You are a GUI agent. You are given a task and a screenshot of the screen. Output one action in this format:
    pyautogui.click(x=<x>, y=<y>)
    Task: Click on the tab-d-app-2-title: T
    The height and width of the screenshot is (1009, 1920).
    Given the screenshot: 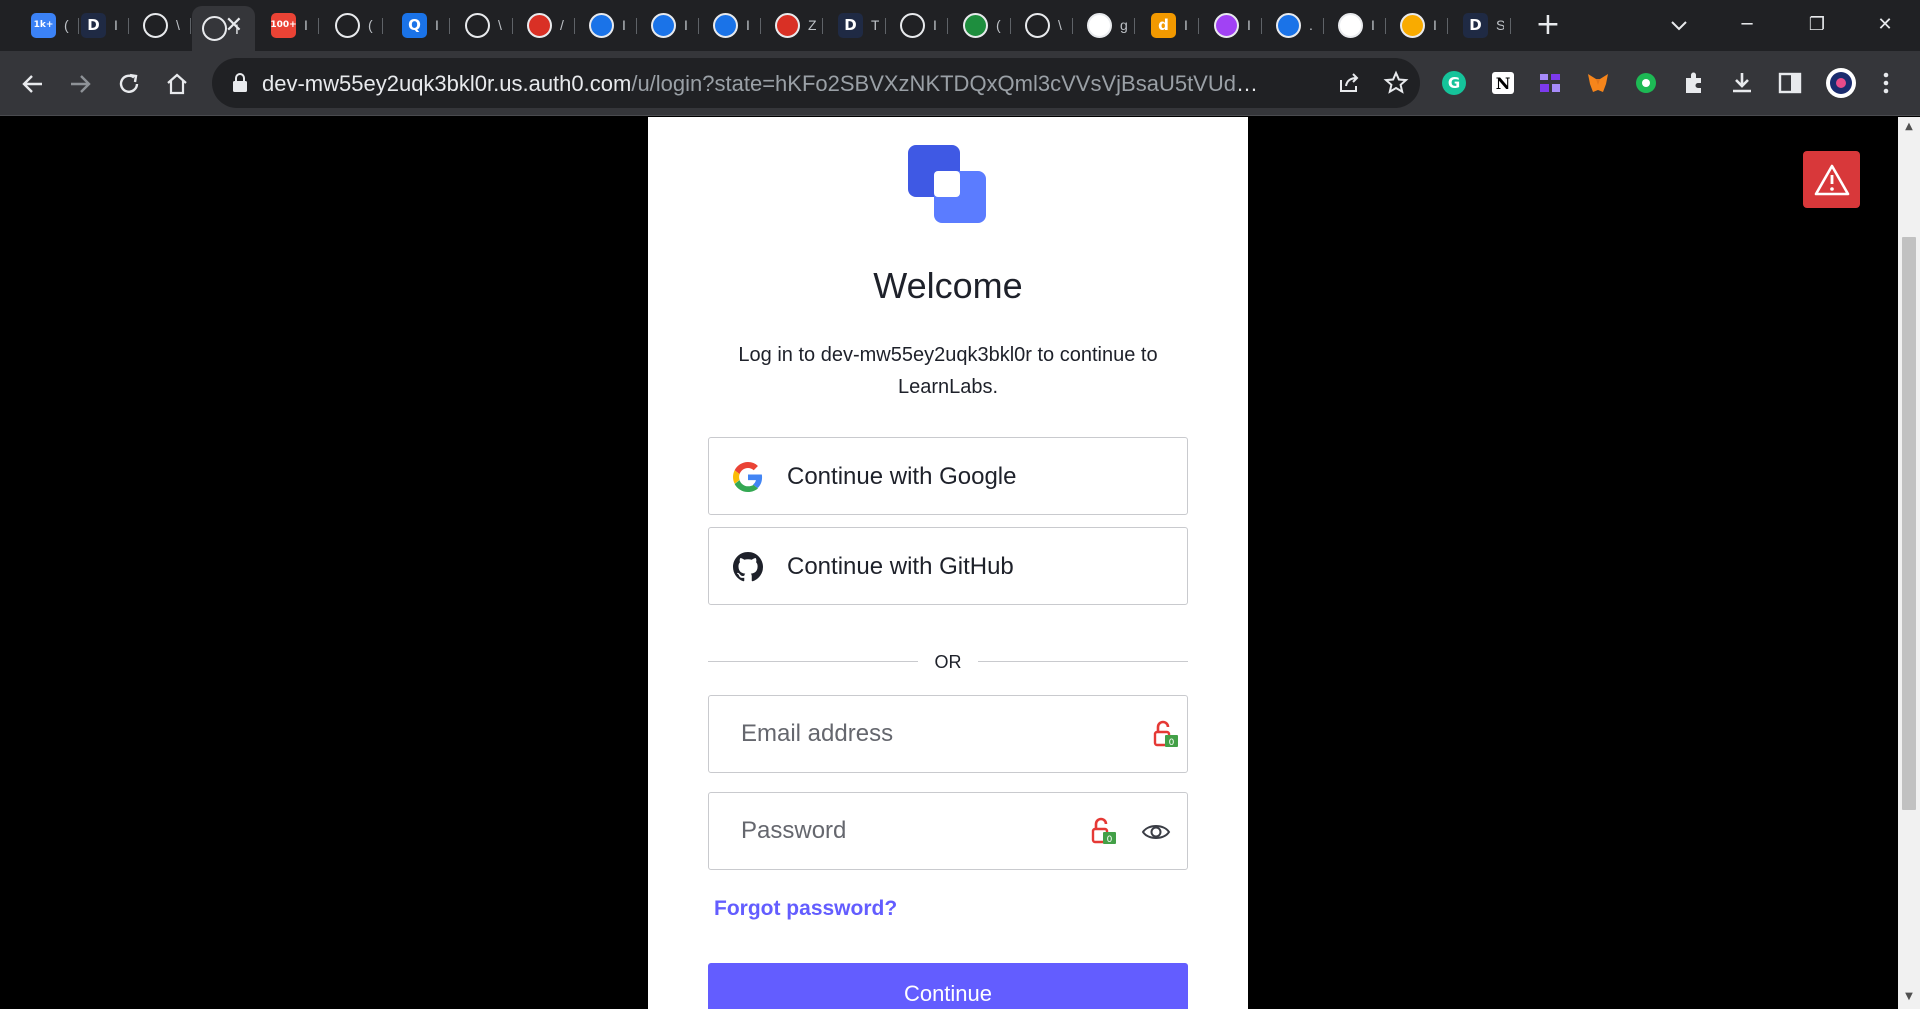 What is the action you would take?
    pyautogui.click(x=875, y=25)
    